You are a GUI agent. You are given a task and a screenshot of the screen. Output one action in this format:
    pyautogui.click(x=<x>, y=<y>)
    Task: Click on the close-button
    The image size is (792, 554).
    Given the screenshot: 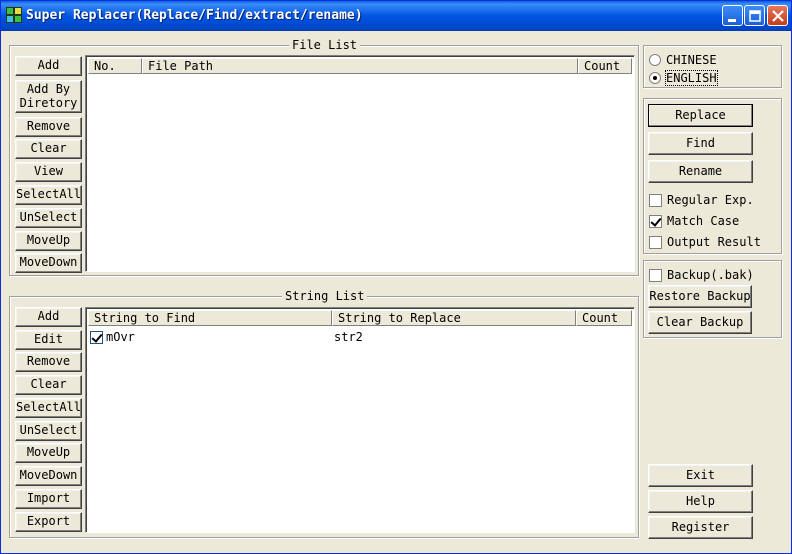 What is the action you would take?
    pyautogui.click(x=777, y=15)
    